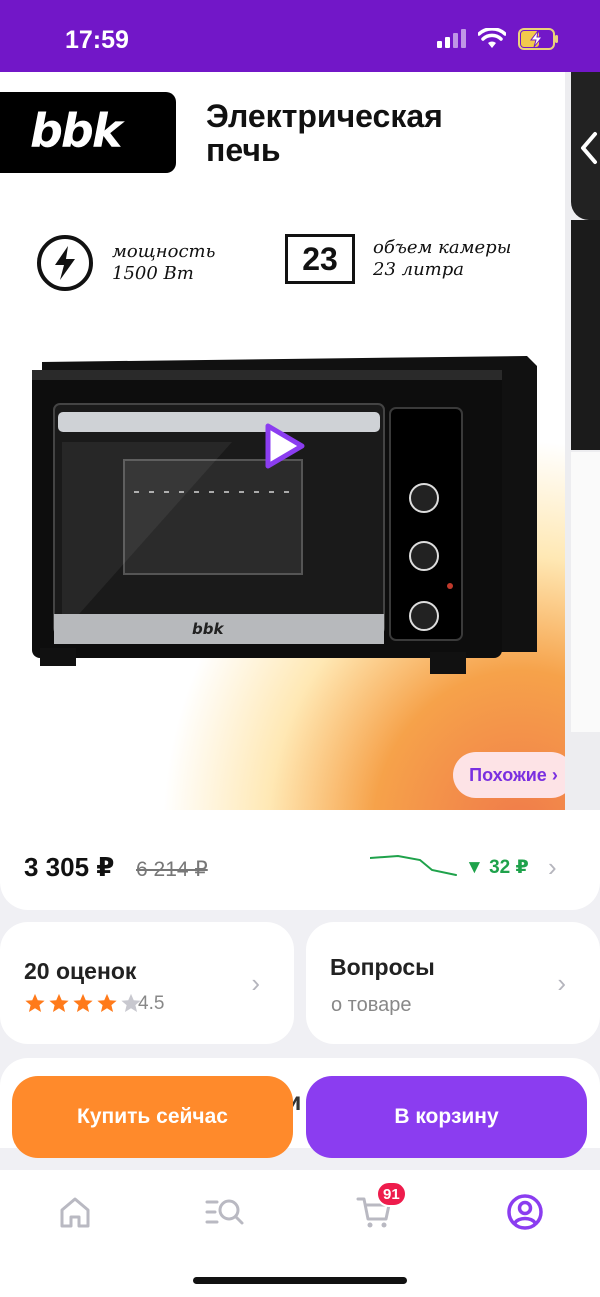 Image resolution: width=600 pixels, height=1297 pixels. What do you see at coordinates (492, 38) in the screenshot?
I see `wifi-icon` at bounding box center [492, 38].